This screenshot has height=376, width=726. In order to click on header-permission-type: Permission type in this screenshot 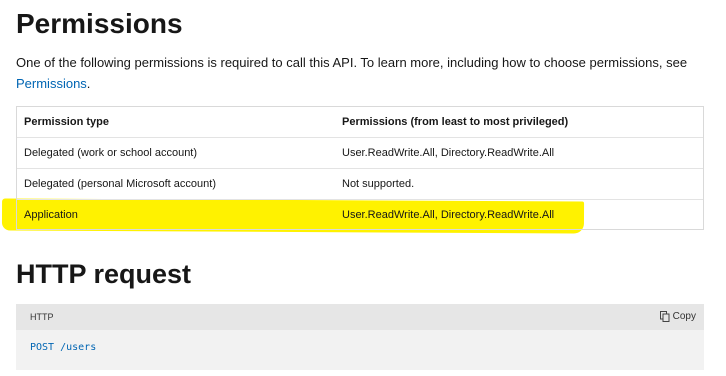, I will do `click(66, 122)`.